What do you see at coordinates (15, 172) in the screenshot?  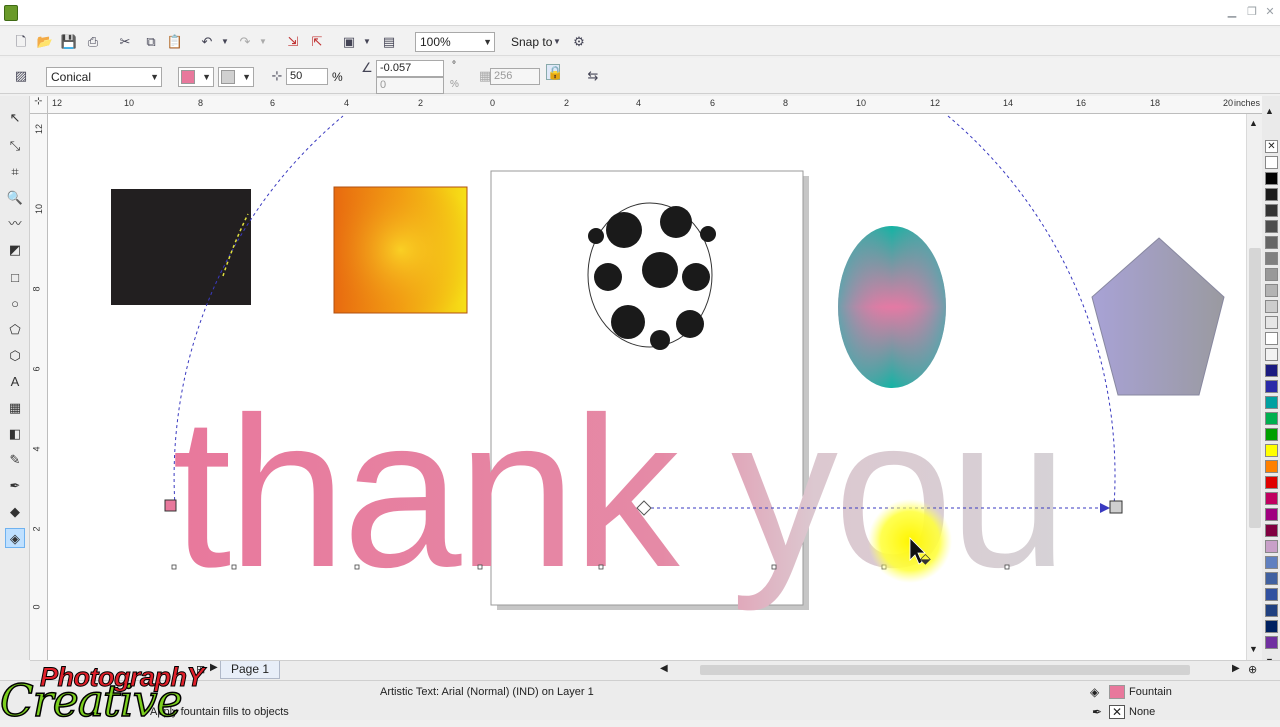 I see `crop-tool-icon: ⌗` at bounding box center [15, 172].